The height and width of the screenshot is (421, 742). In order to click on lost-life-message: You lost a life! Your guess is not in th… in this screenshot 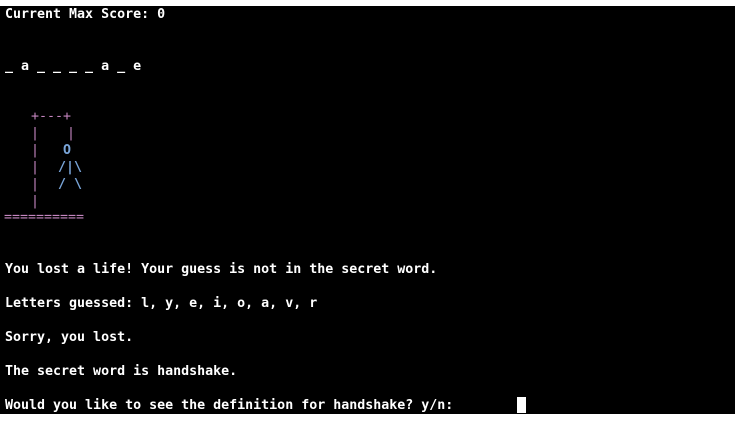, I will do `click(221, 269)`.